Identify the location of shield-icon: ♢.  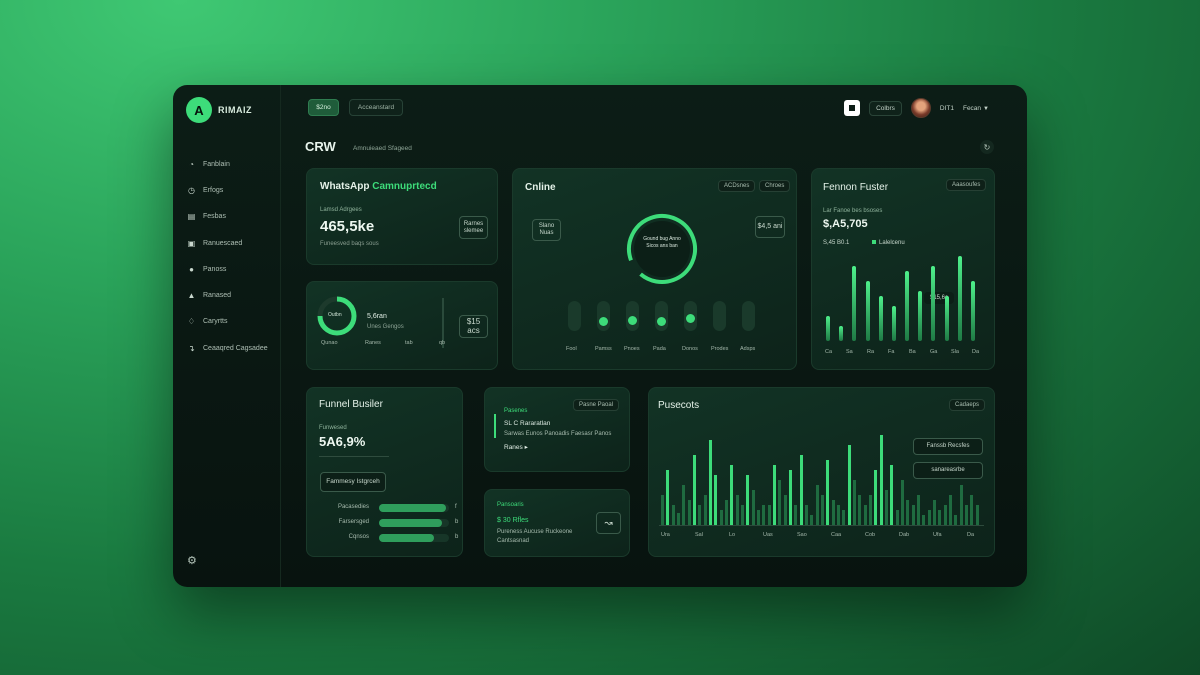
(191, 322).